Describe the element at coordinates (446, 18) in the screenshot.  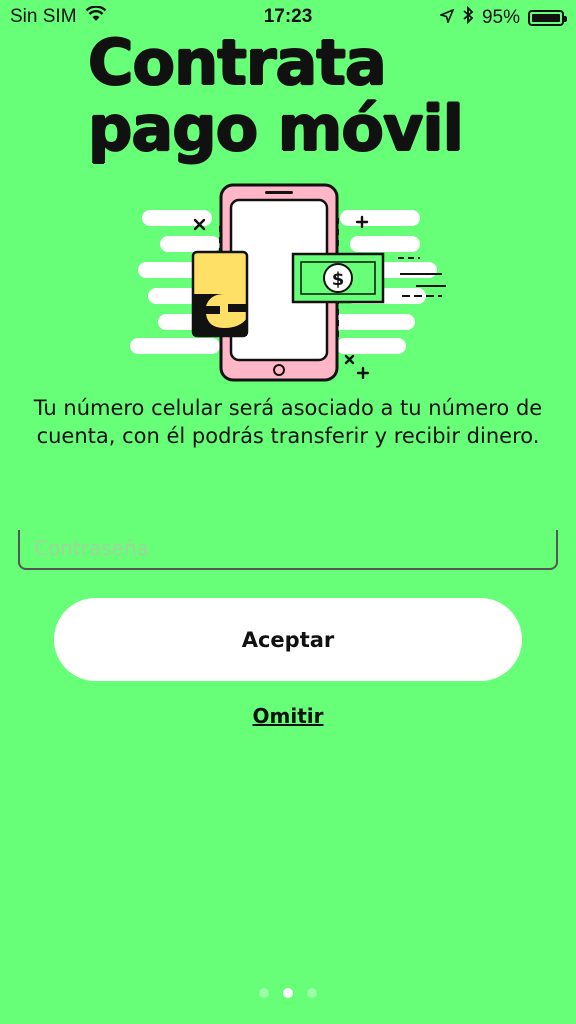
I see `location-arrow-icon` at that location.